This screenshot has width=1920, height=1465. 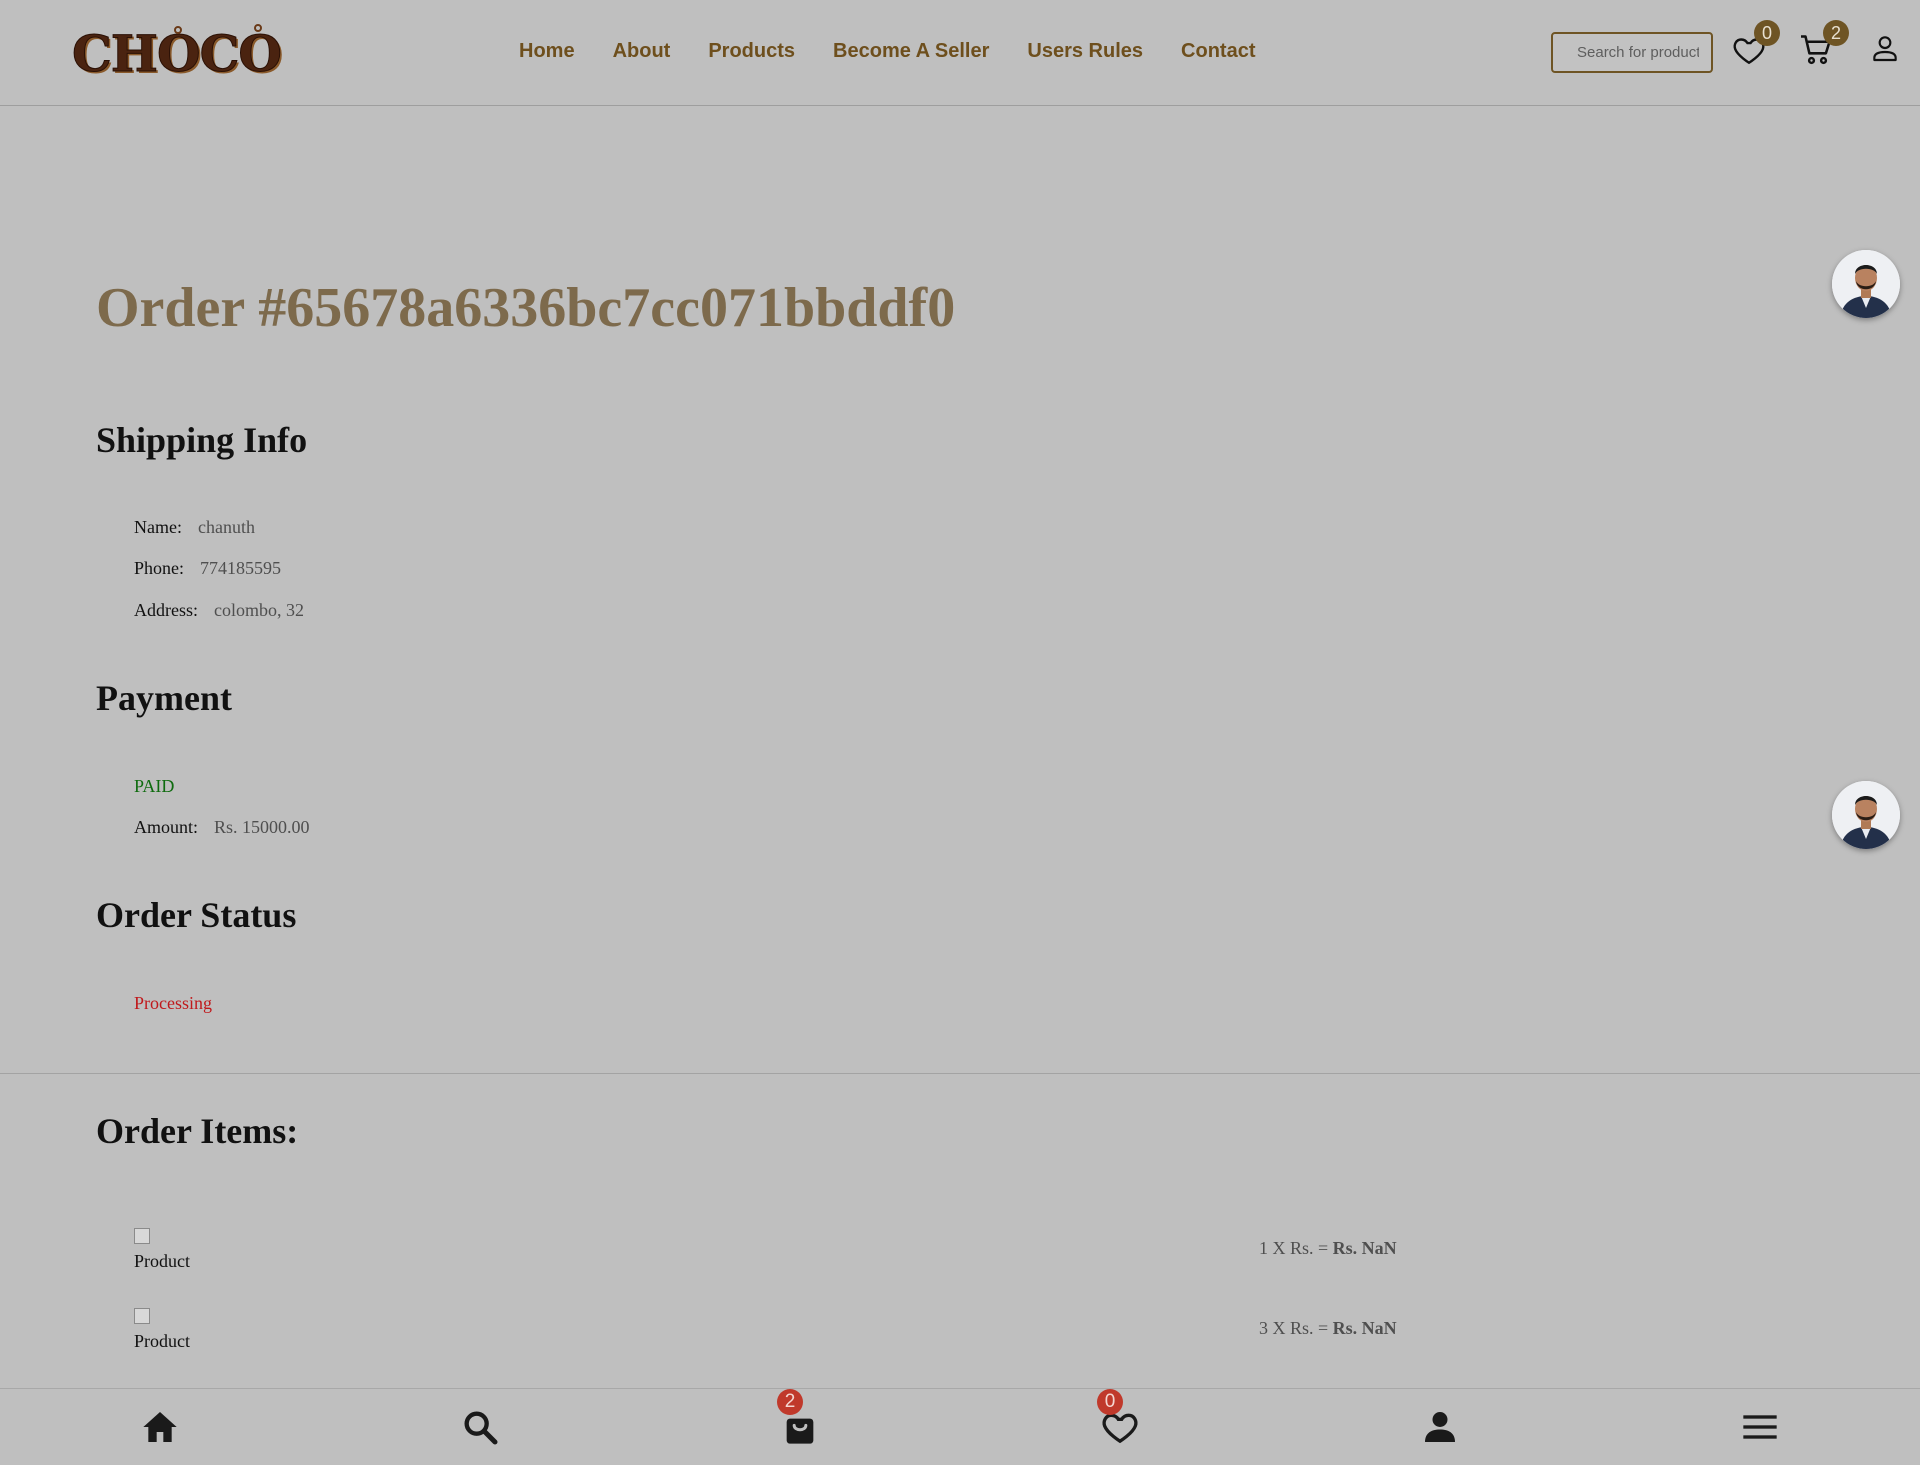 I want to click on shipping-phone-row: Phone: 774185595, so click(x=207, y=568).